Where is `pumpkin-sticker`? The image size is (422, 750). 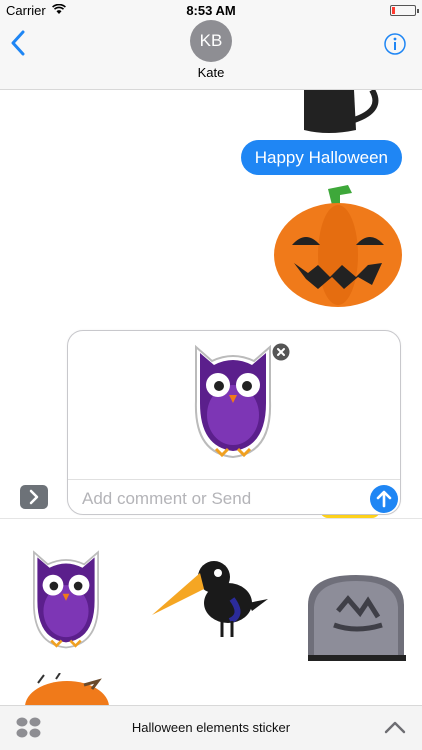
pumpkin-sticker is located at coordinates (338, 246).